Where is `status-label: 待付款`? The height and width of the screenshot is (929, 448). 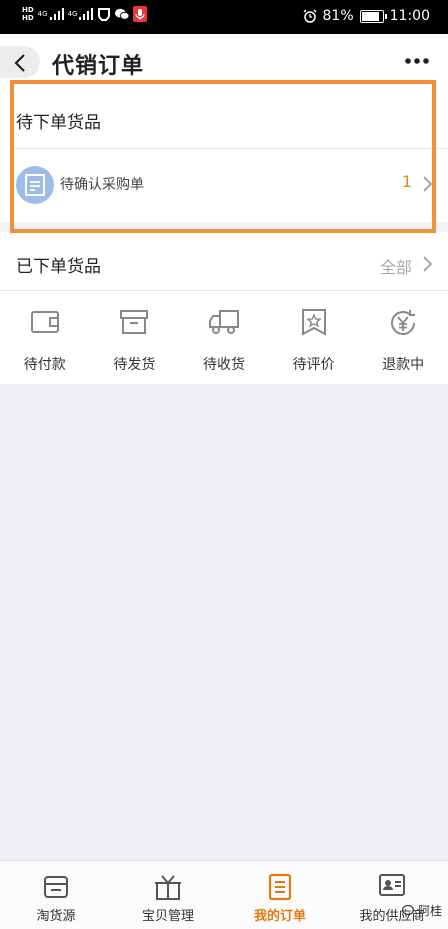
status-label: 待付款 is located at coordinates (44, 365).